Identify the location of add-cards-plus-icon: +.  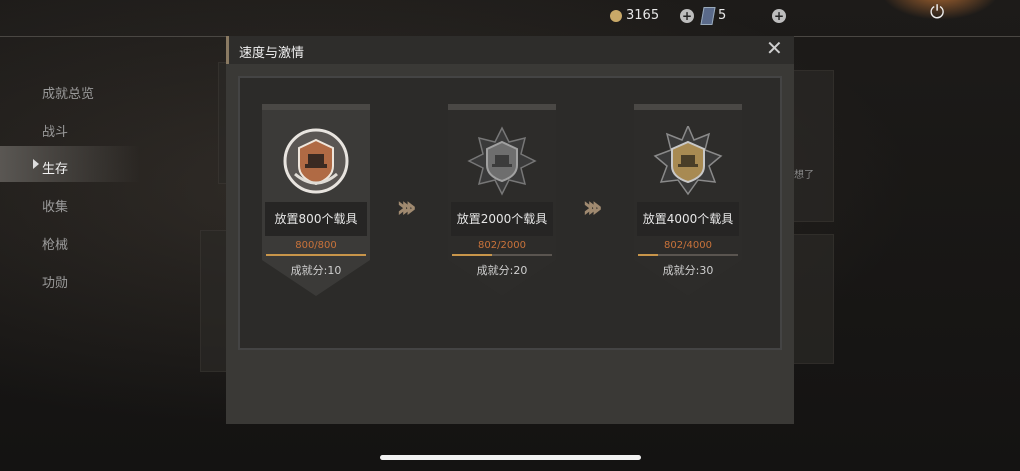
(779, 16).